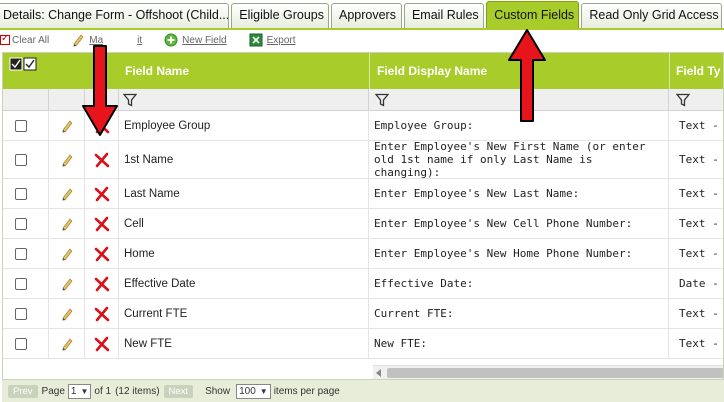 The image size is (724, 402). What do you see at coordinates (281, 40) in the screenshot?
I see `export-label: Export` at bounding box center [281, 40].